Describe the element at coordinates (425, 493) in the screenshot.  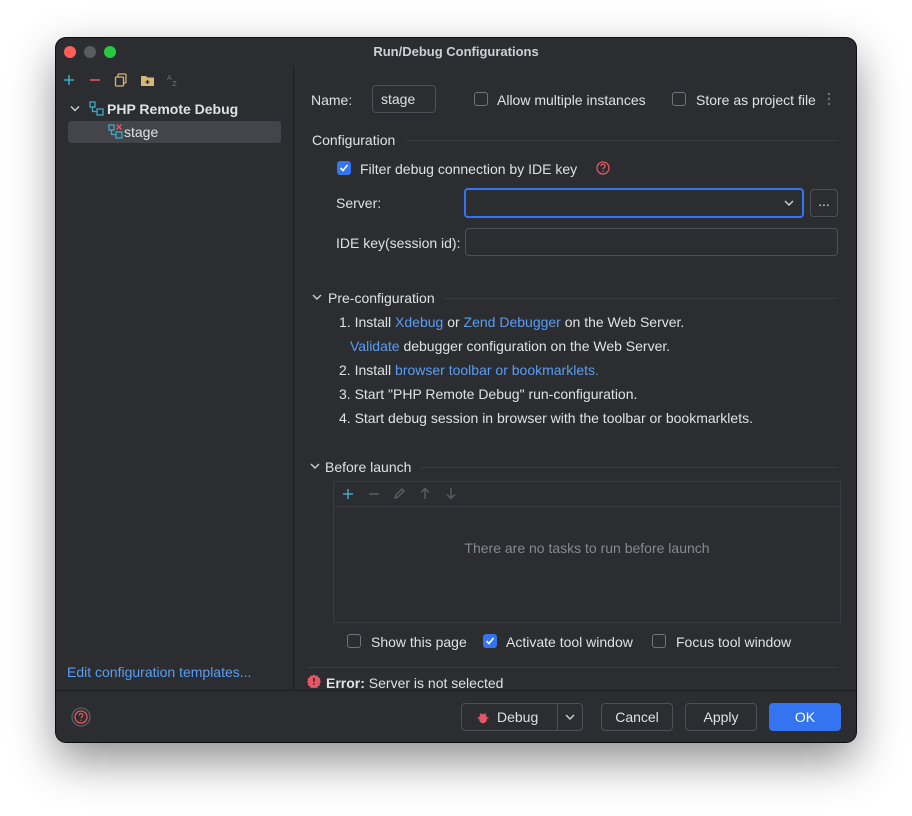
I see `move-up-icon` at that location.